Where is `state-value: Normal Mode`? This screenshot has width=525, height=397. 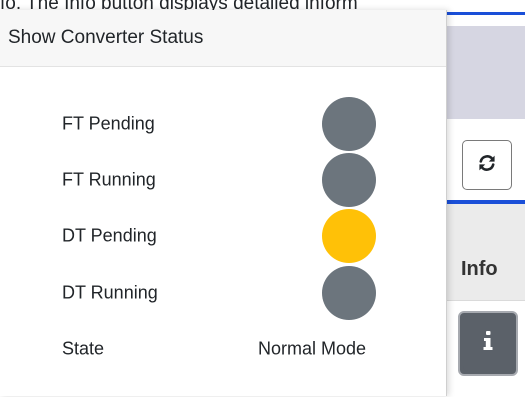 state-value: Normal Mode is located at coordinates (312, 348).